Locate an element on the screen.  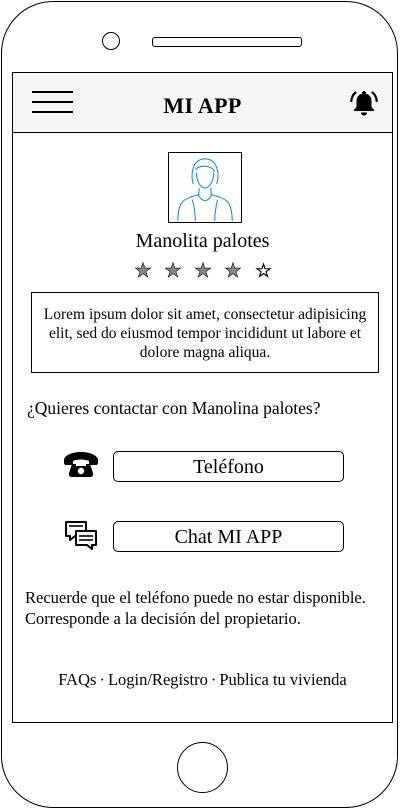
chat-button: Chat MI APP is located at coordinates (228, 536).